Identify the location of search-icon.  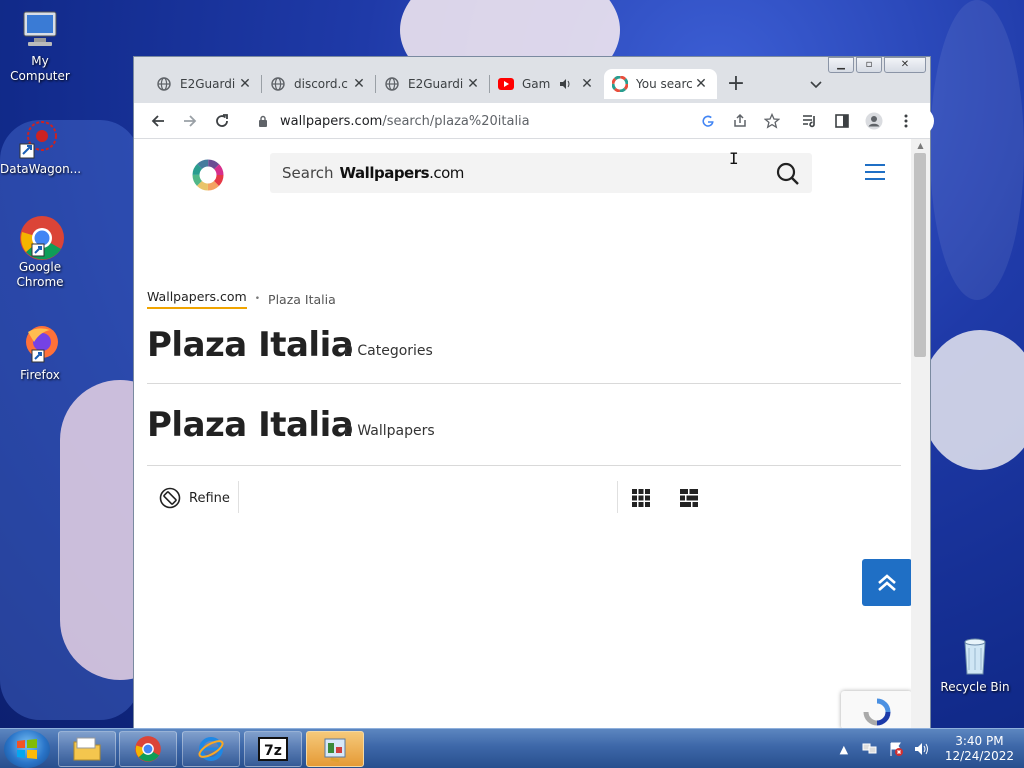
(788, 174).